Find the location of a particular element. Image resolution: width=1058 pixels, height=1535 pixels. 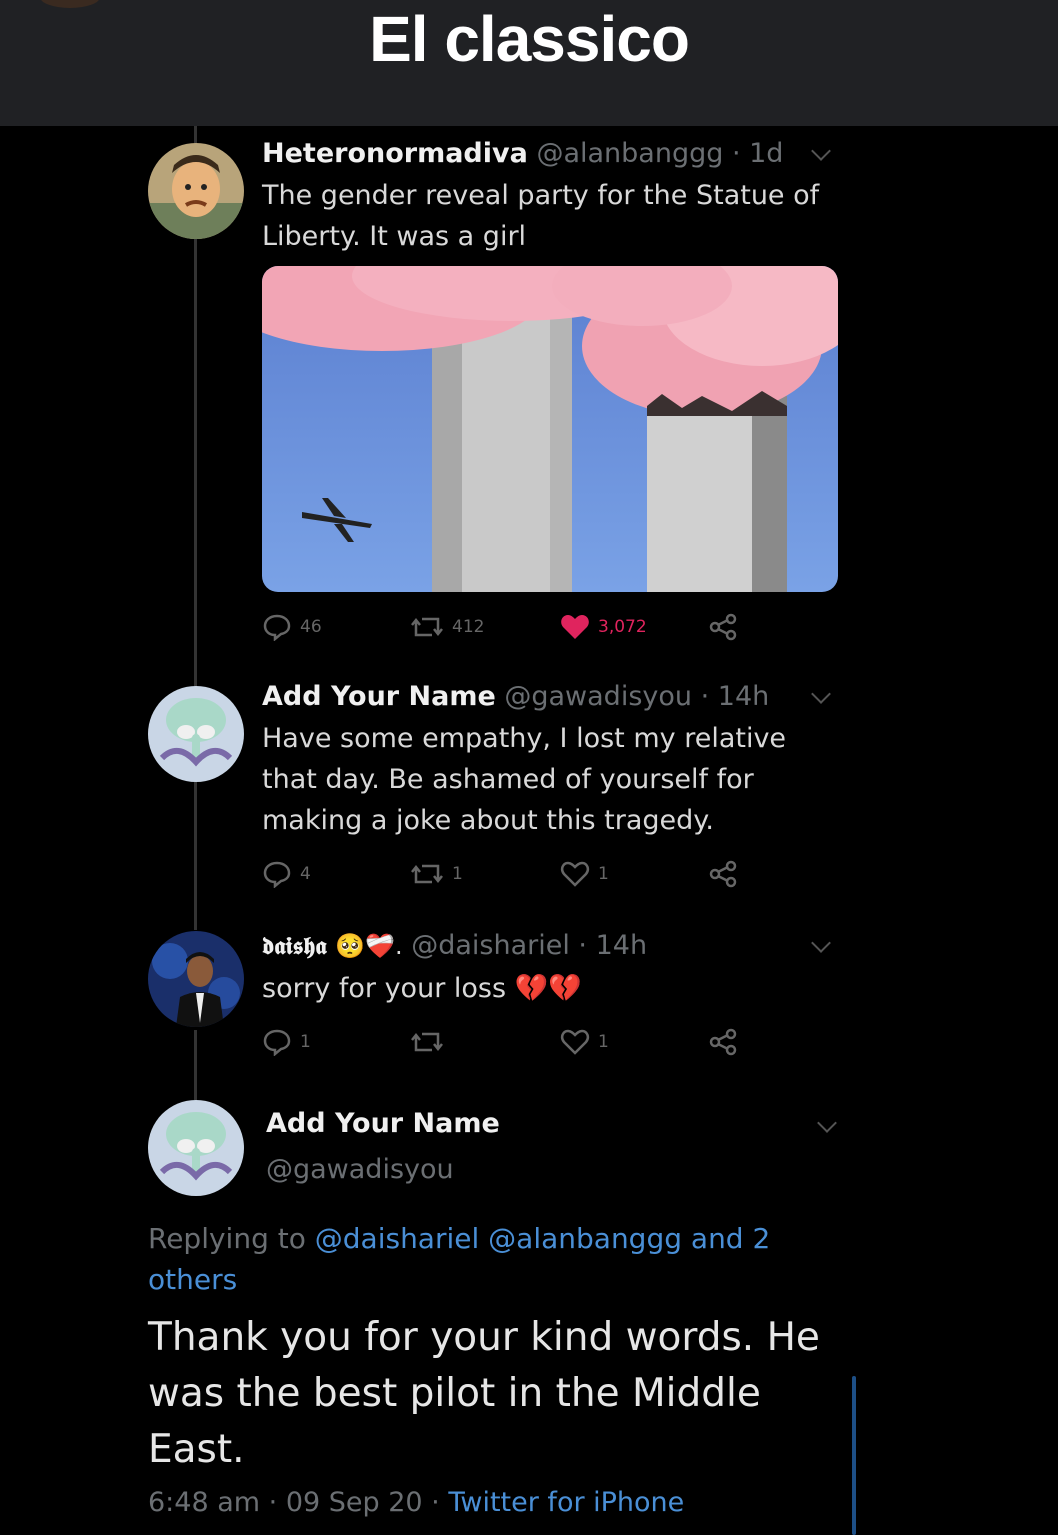

reply-button: 1 is located at coordinates (286, 1042).